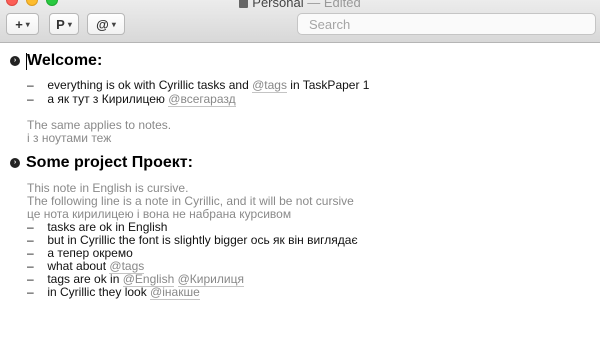 This screenshot has height=361, width=600. I want to click on tags-menu-label: @, so click(102, 24).